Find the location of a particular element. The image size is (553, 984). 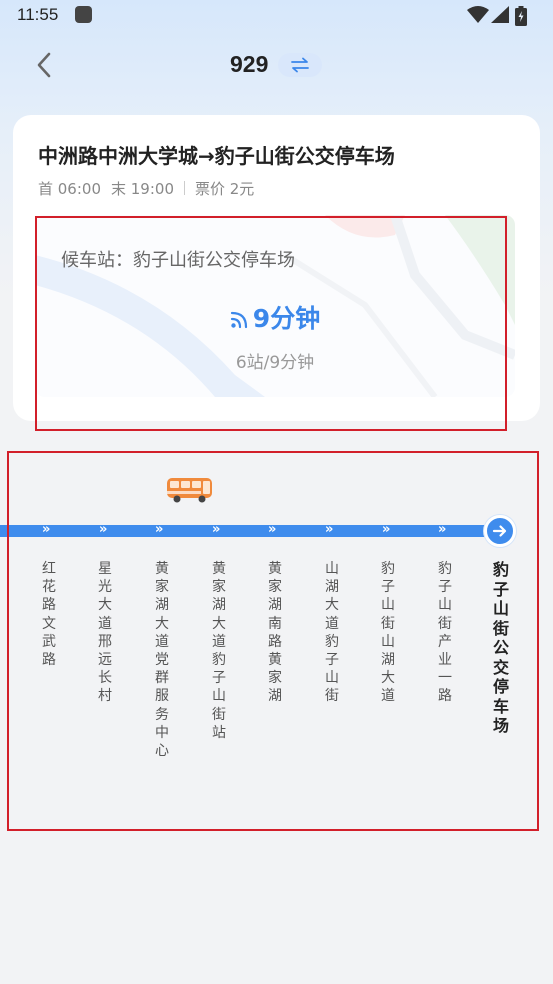

stop-item: 黄家湖大道豹子山街站 is located at coordinates (219, 651).